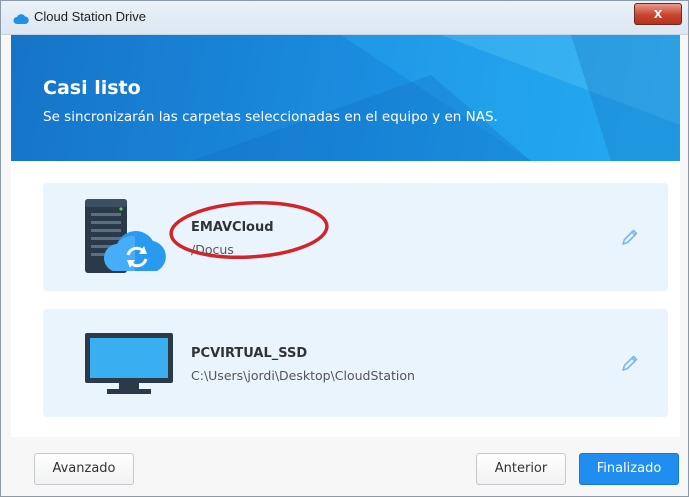 This screenshot has width=689, height=497. Describe the element at coordinates (249, 353) in the screenshot. I see `pc-name: PCVIRTUAL_SSD` at that location.